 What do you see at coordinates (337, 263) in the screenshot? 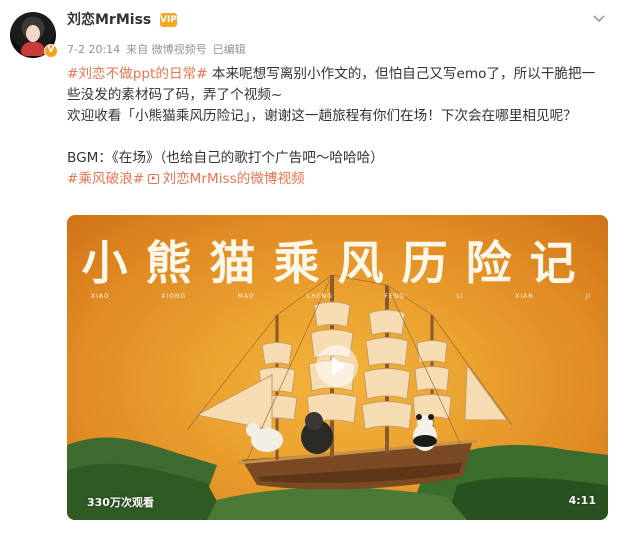
I see `video-title: 小熊猫乘风历险记` at bounding box center [337, 263].